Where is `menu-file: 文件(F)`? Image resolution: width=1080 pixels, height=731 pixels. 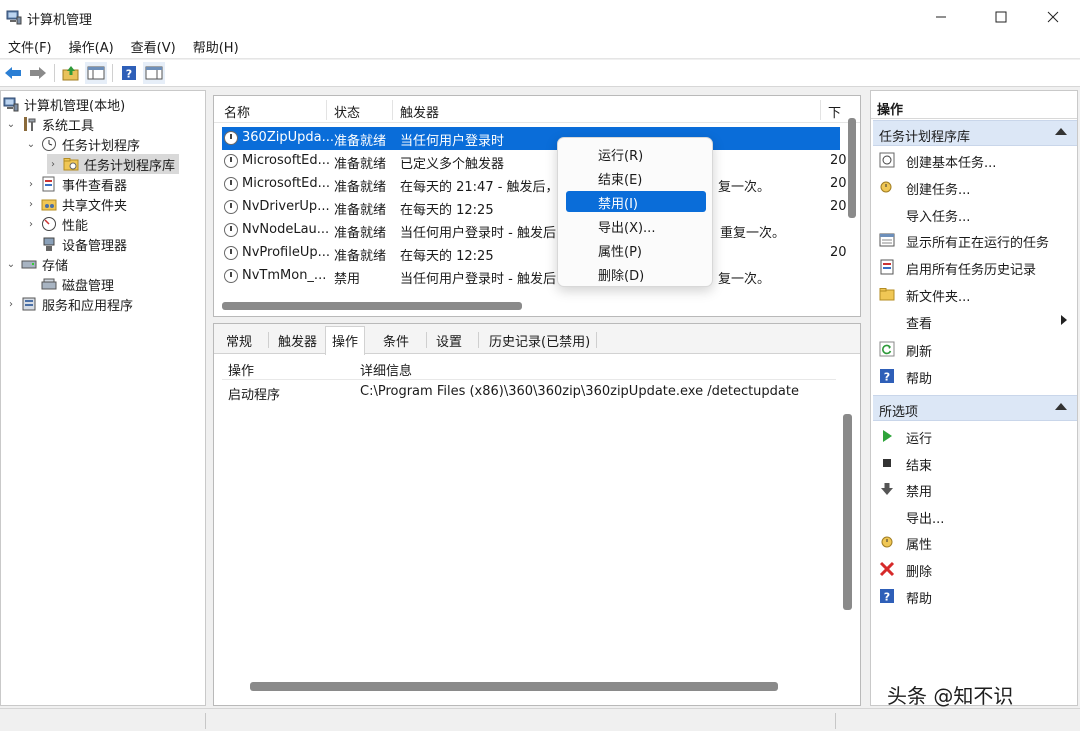 menu-file: 文件(F) is located at coordinates (30, 46).